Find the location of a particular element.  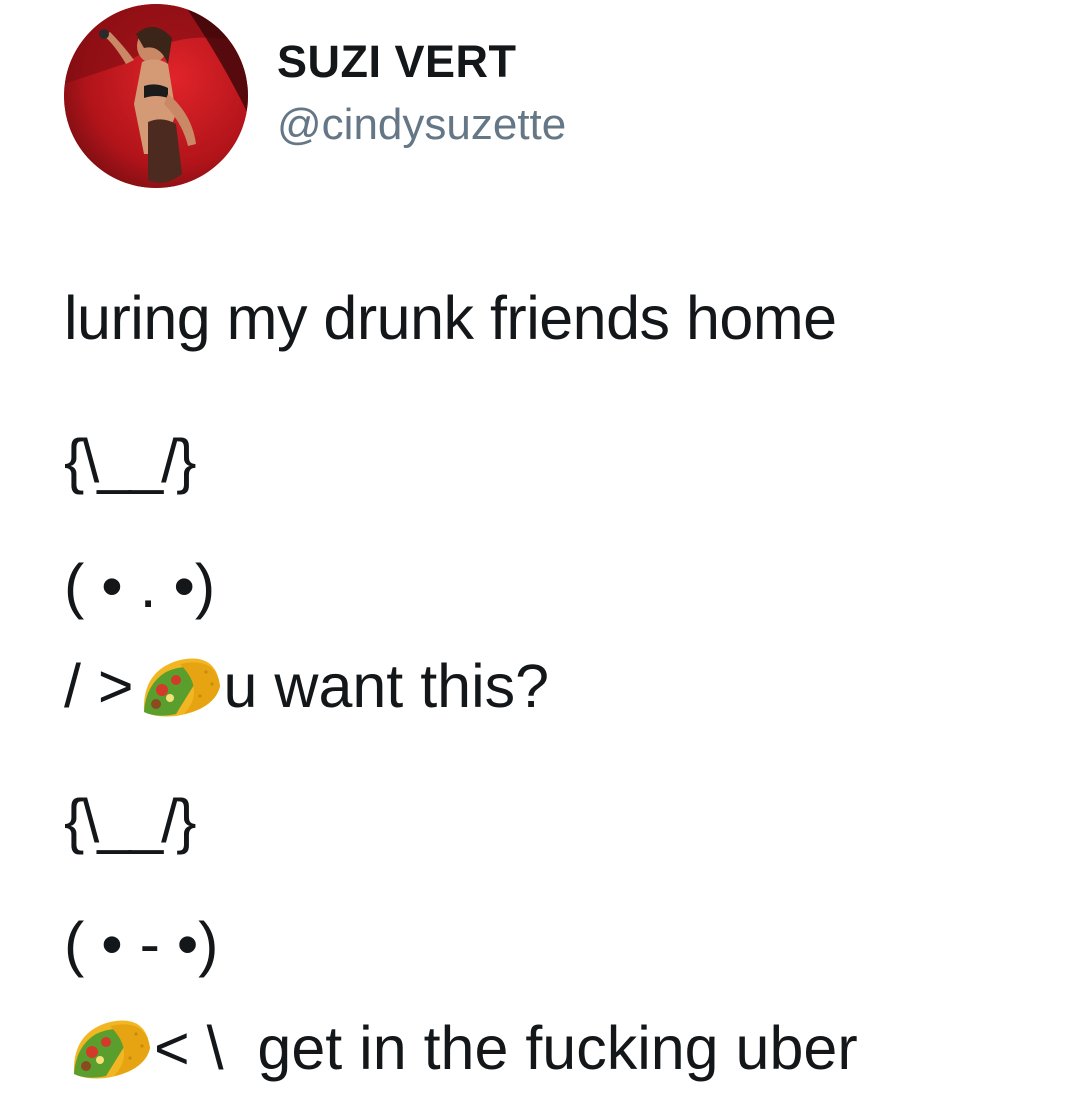

tweet-text-line-4: / > u want this? is located at coordinates (306, 686).